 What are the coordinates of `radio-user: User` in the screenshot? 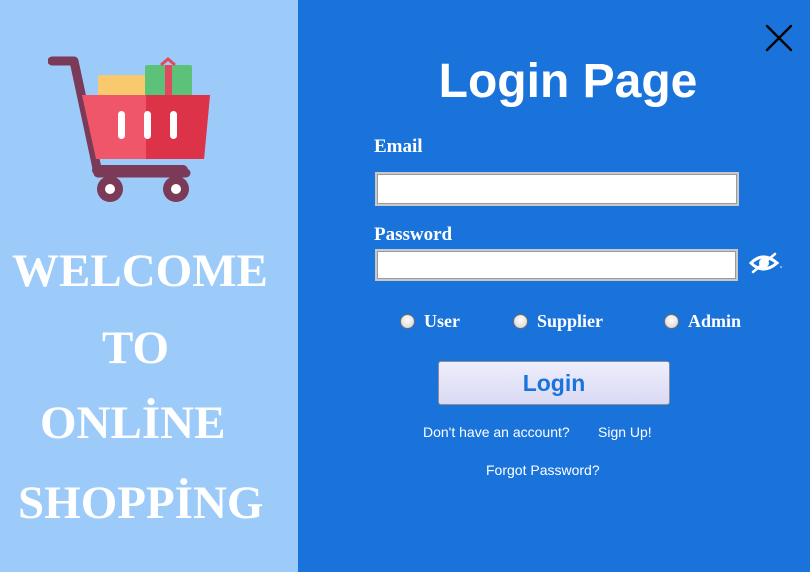 It's located at (430, 321).